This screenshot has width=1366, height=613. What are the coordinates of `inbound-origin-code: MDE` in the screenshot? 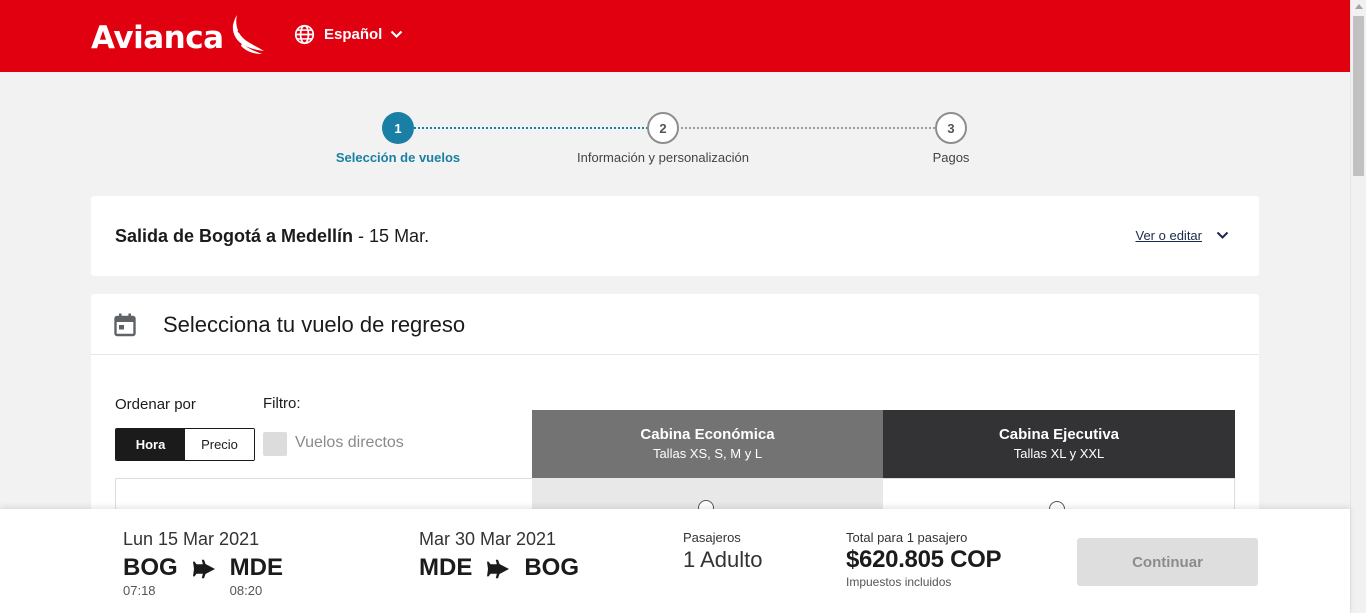 It's located at (446, 567).